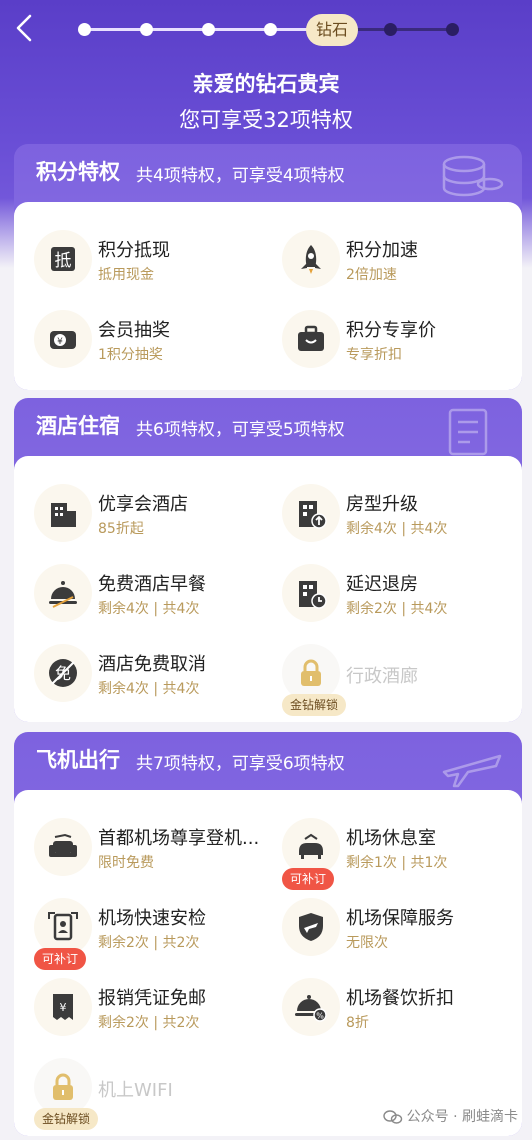  What do you see at coordinates (397, 863) in the screenshot?
I see `item-desc: 剩余1次 | 共1次` at bounding box center [397, 863].